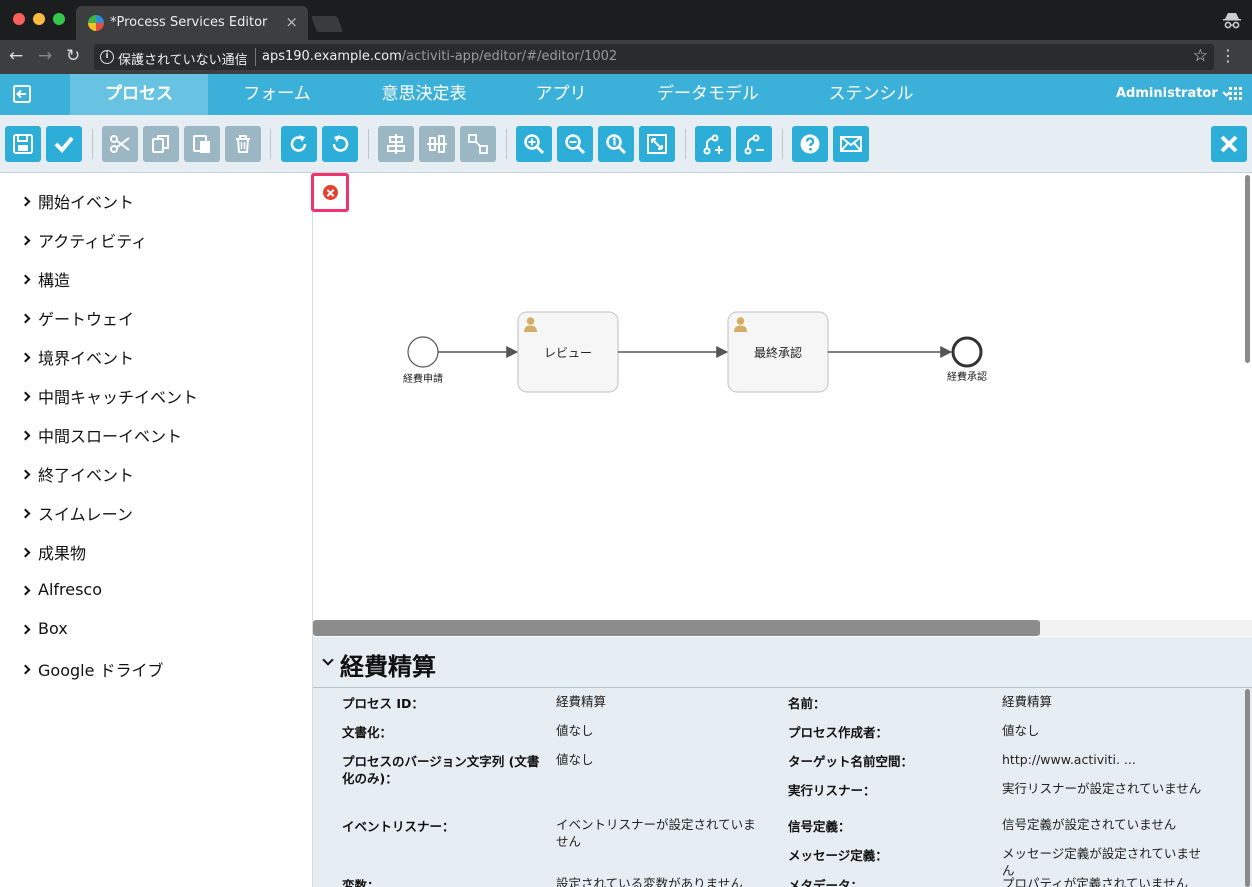  What do you see at coordinates (83, 240) in the screenshot?
I see `palette-group-activities: アクティビティ` at bounding box center [83, 240].